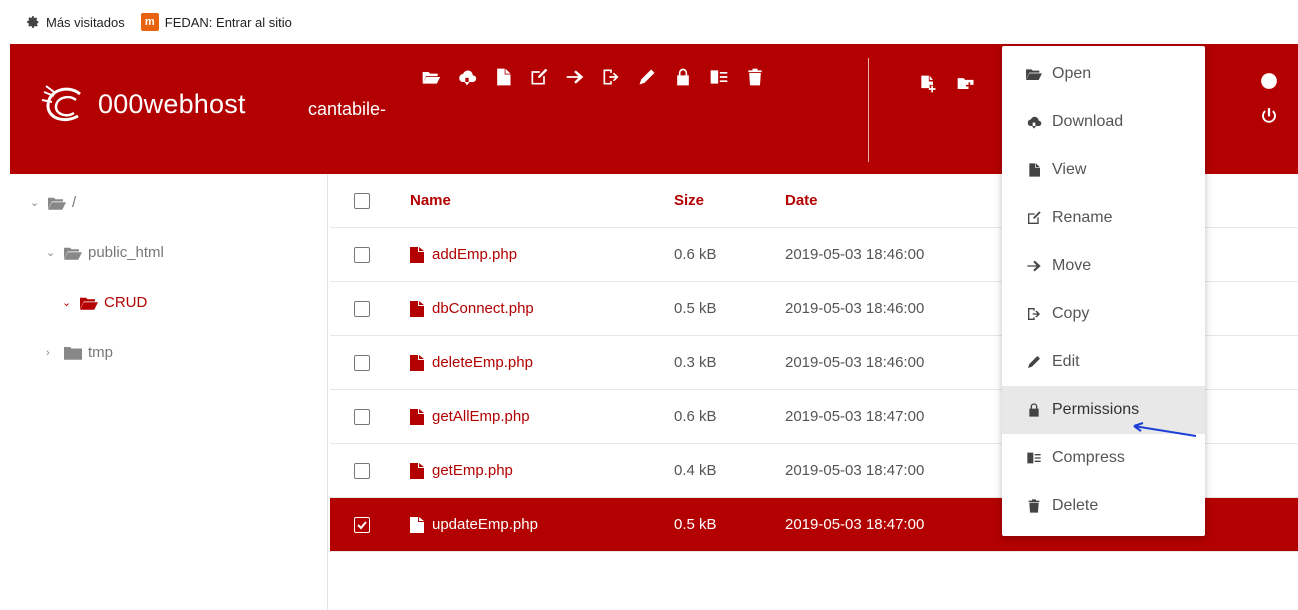  I want to click on menu-item-label: Copy, so click(1071, 313).